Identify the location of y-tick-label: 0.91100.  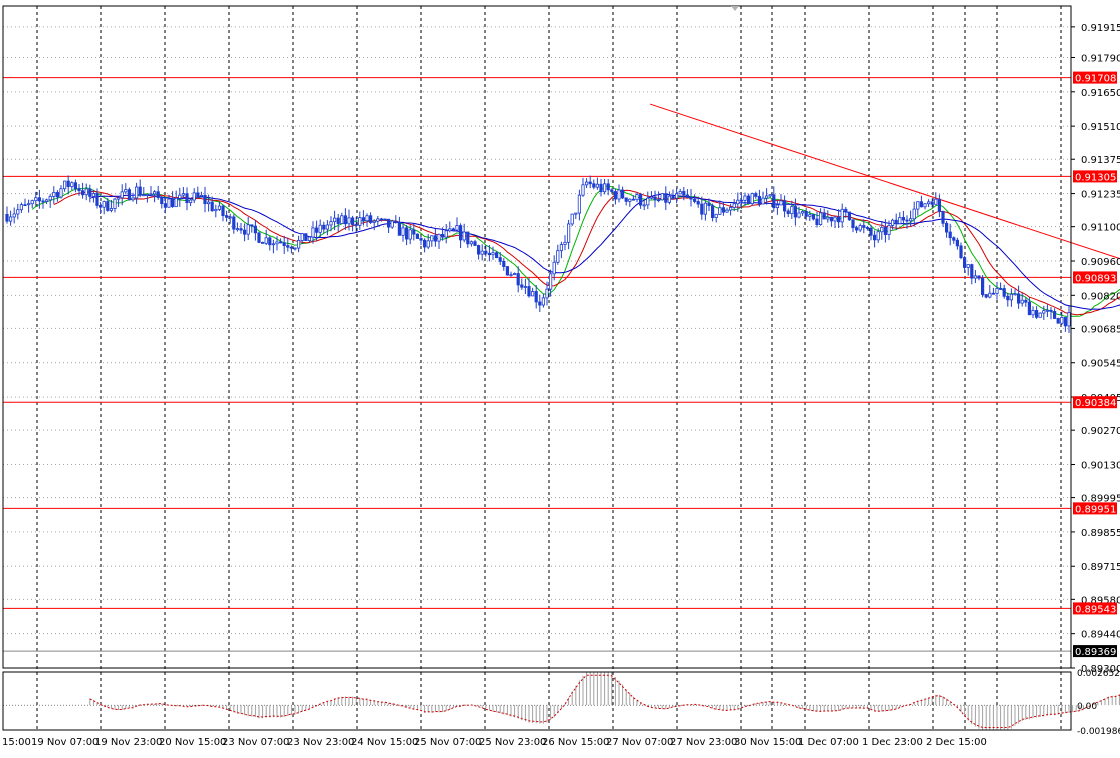
(1100, 228).